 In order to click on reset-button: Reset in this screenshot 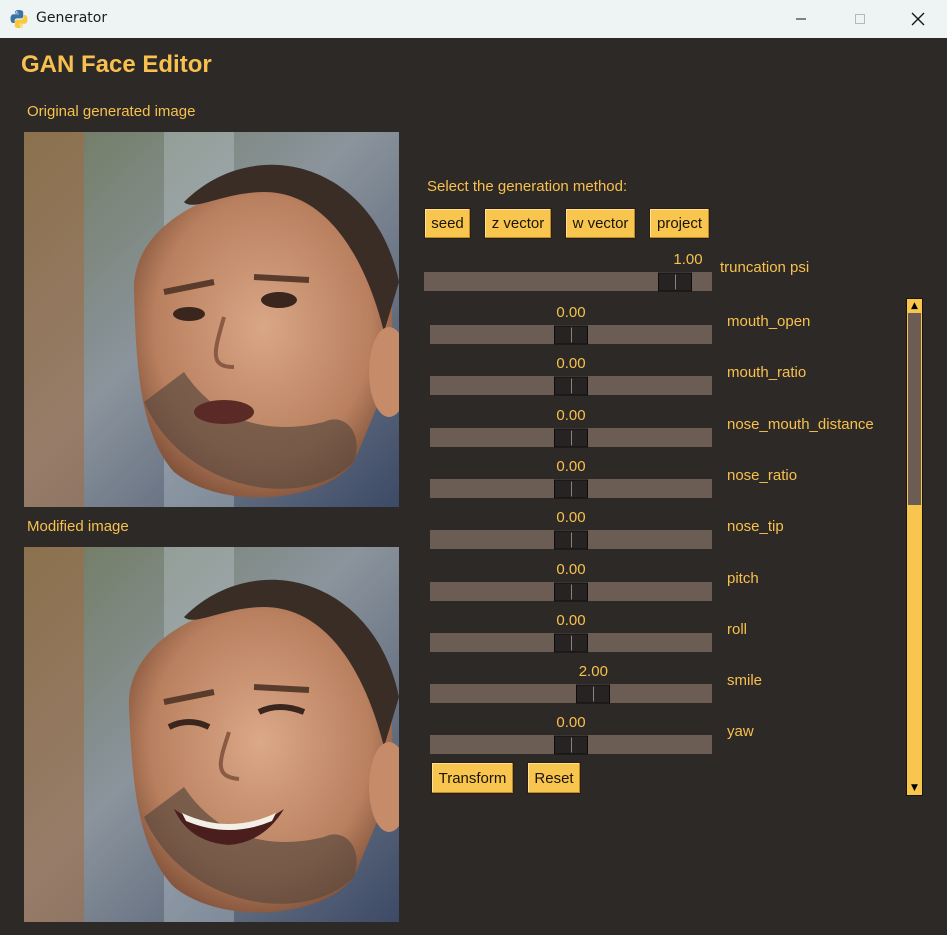, I will do `click(554, 778)`.